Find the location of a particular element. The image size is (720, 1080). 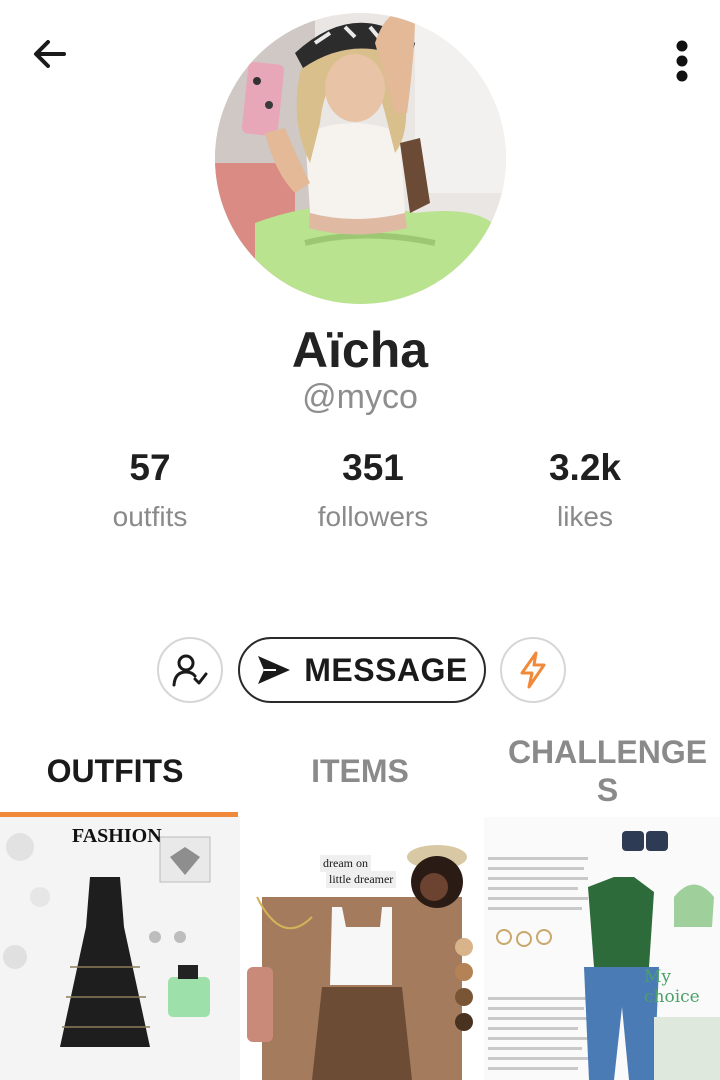

avatar is located at coordinates (360, 158).